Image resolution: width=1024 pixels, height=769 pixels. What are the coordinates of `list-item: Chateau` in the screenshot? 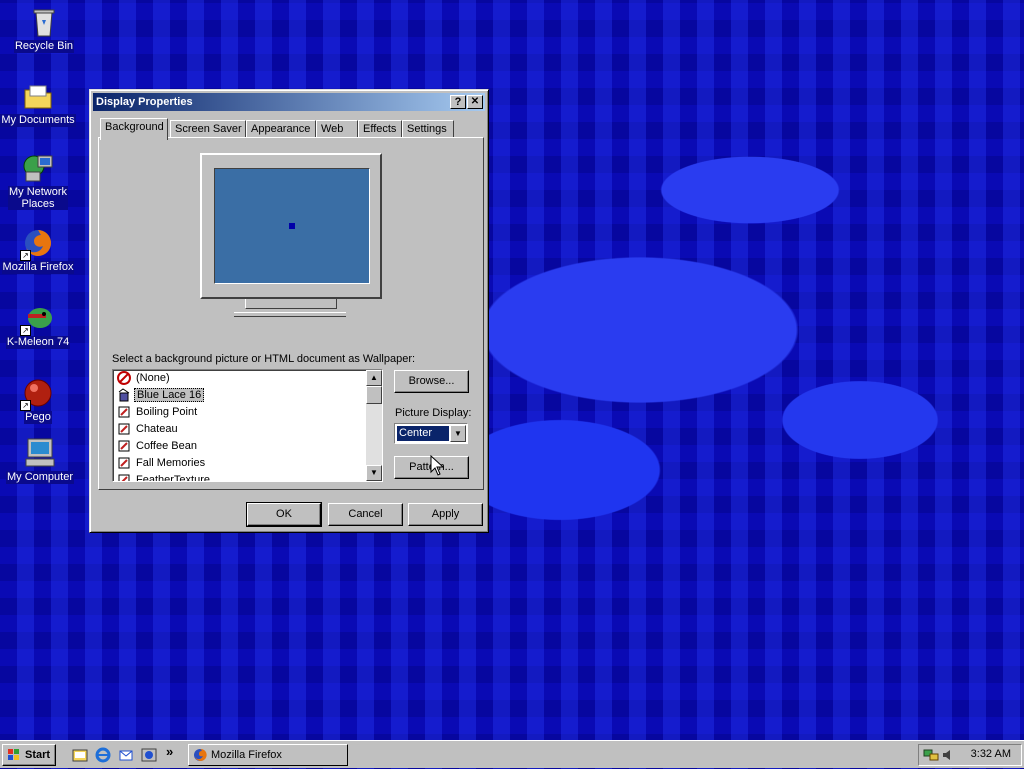 It's located at (247, 429).